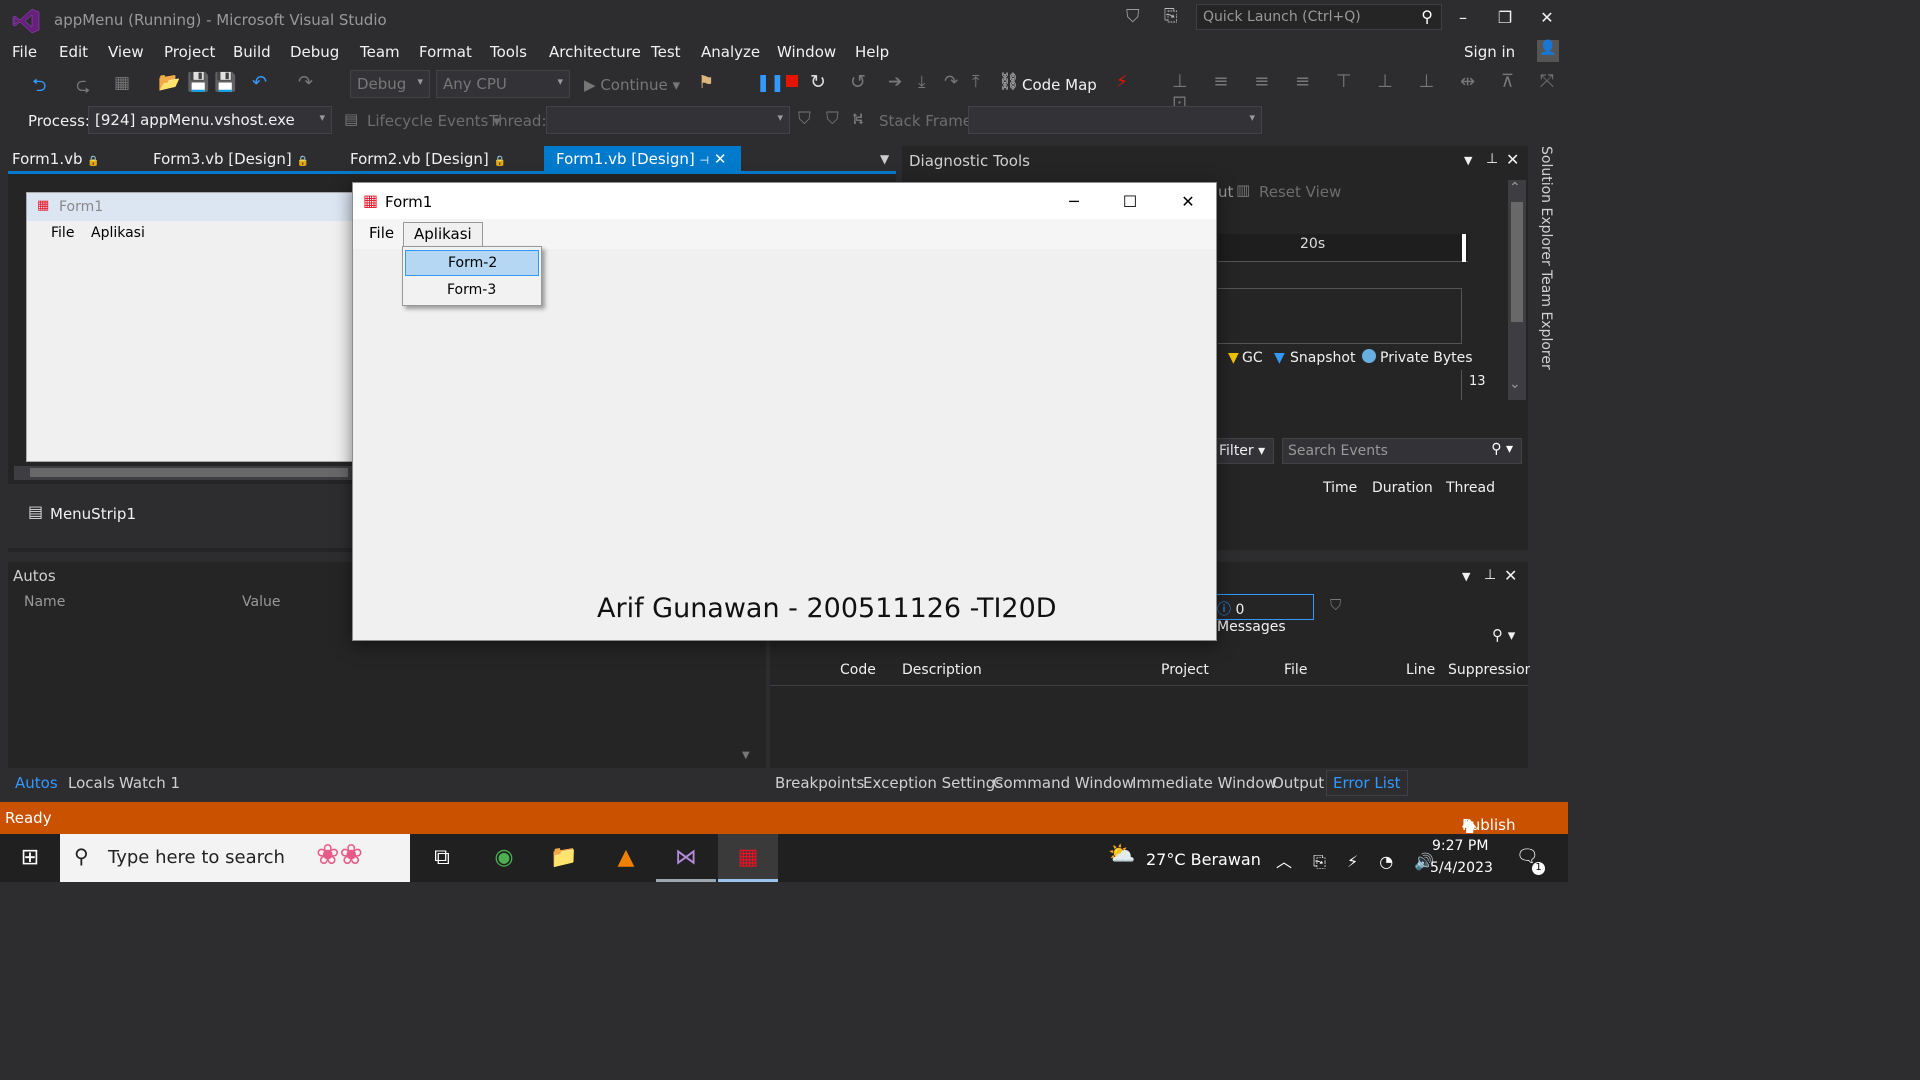 Image resolution: width=1920 pixels, height=1080 pixels. What do you see at coordinates (1548, 51) in the screenshot?
I see `account-icon: 👤` at bounding box center [1548, 51].